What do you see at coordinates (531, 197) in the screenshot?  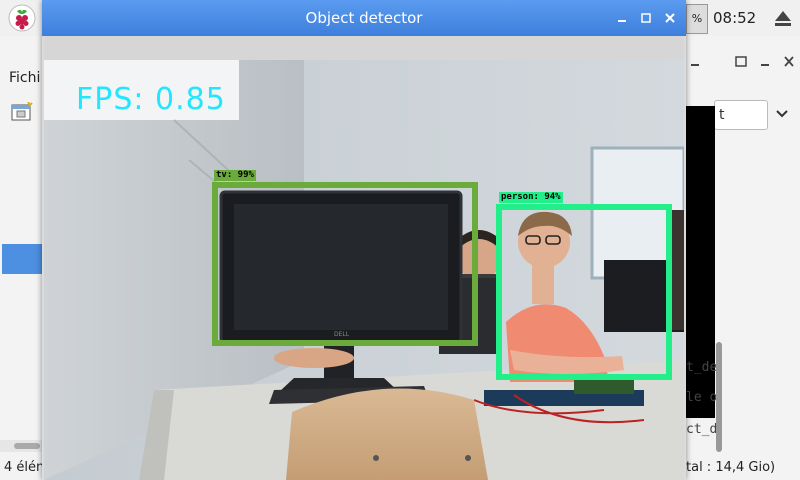 I see `detection-label-person: person: 94%` at bounding box center [531, 197].